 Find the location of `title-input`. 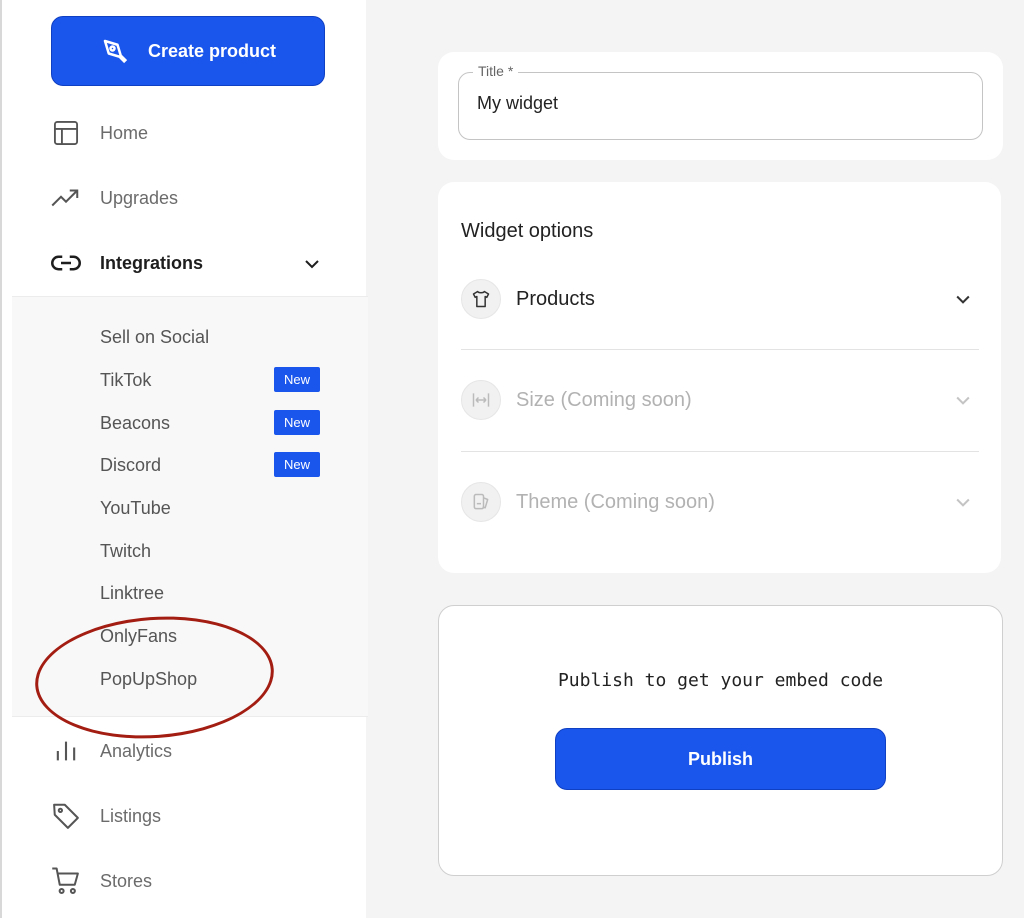

title-input is located at coordinates (717, 103).